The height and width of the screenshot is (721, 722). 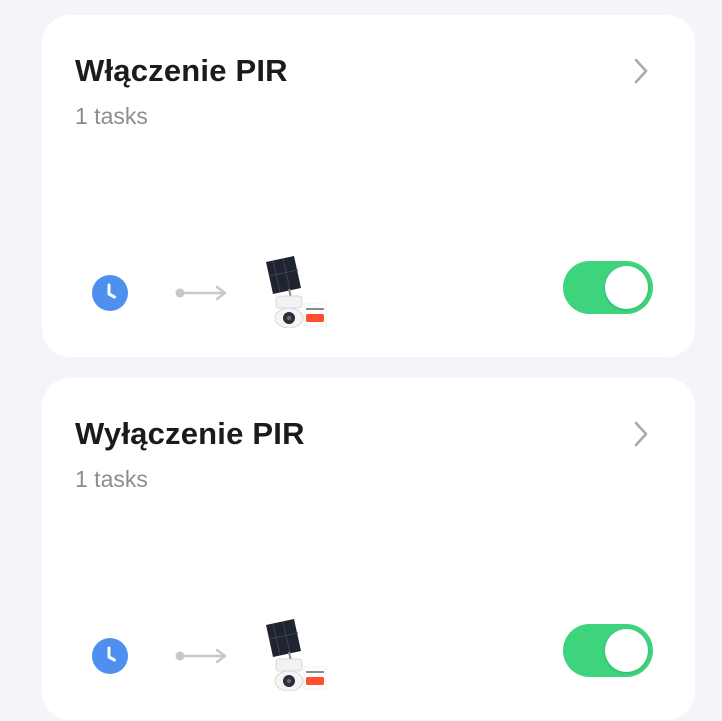 I want to click on scene-title: Włączenie PIR, so click(x=181, y=70).